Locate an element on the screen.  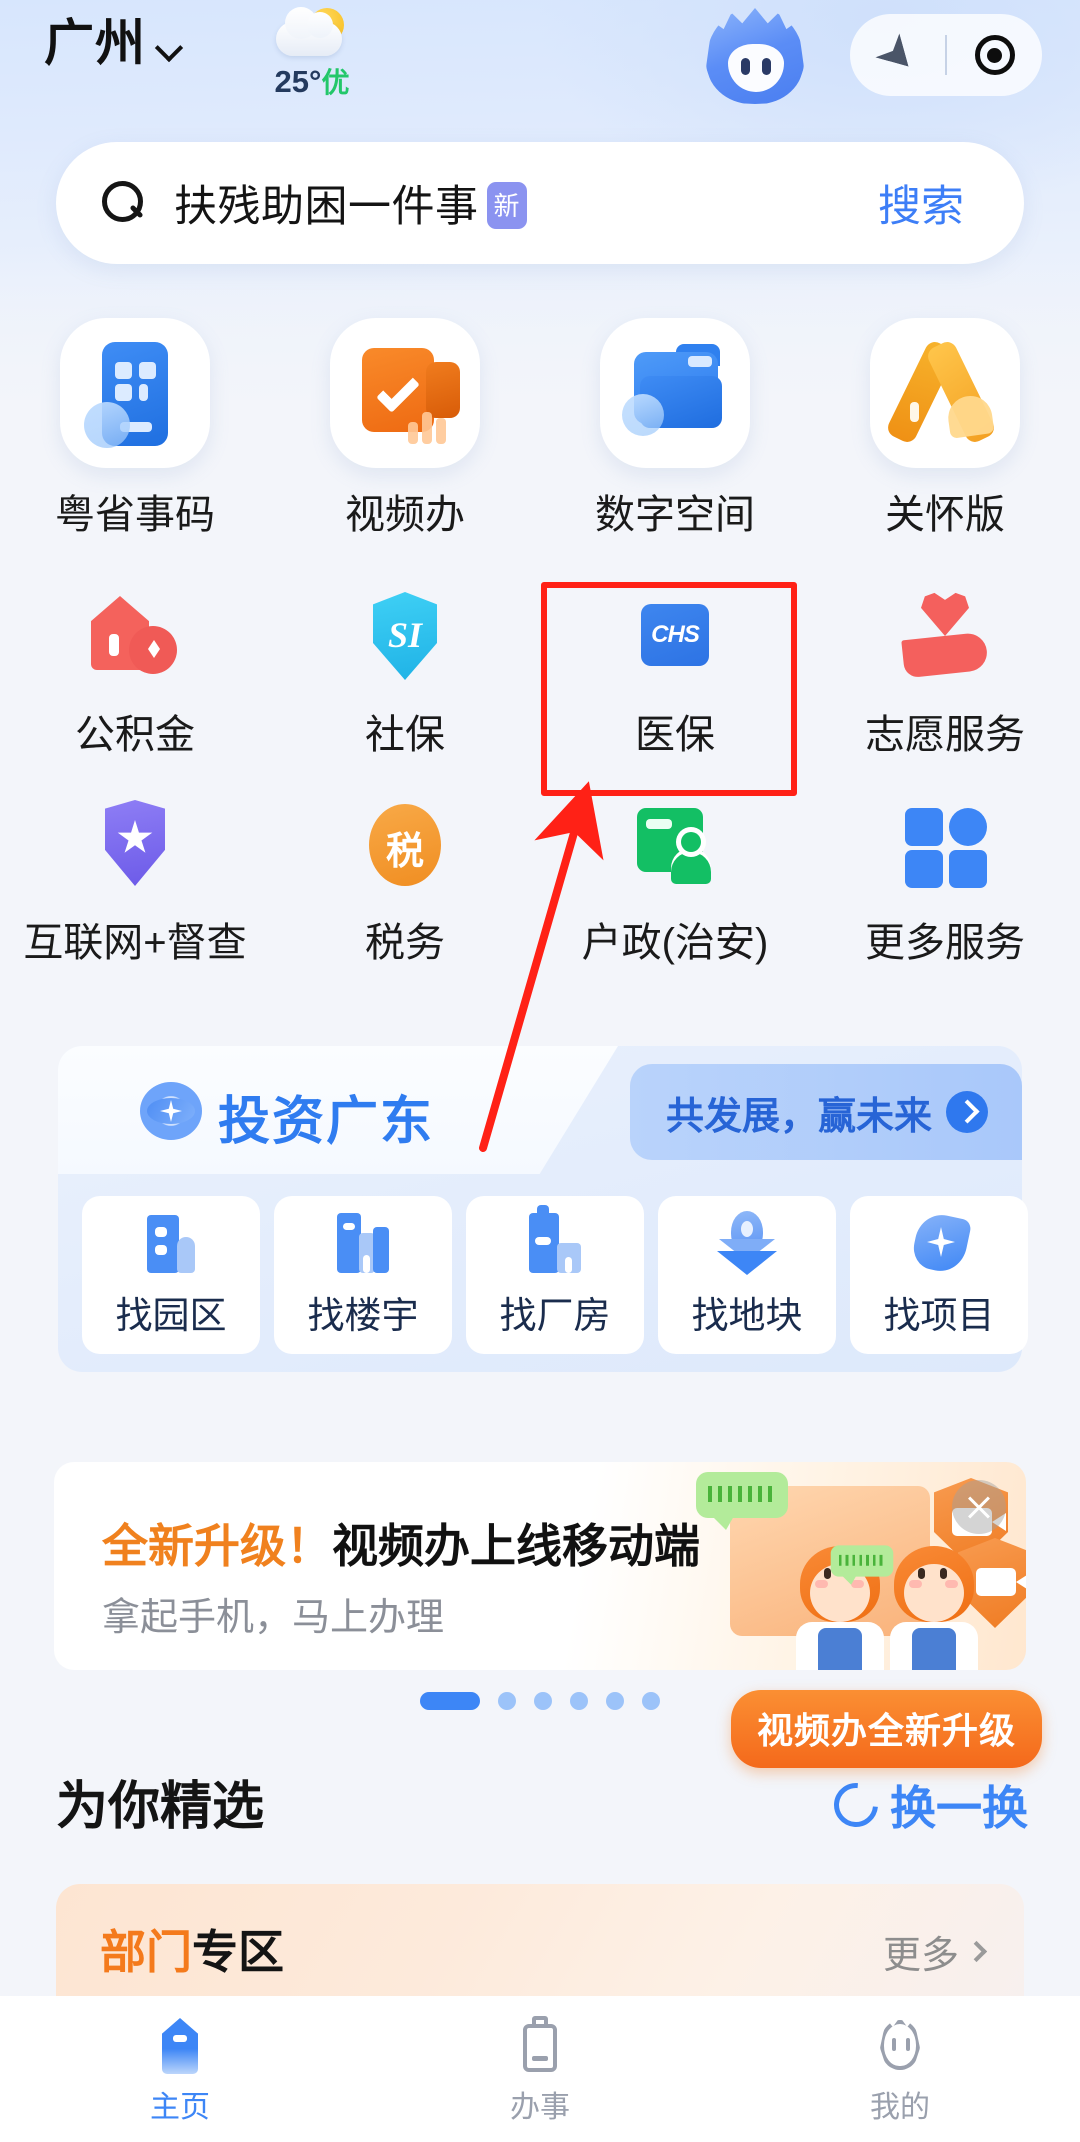
household-id-card-icon is located at coordinates (675, 846).